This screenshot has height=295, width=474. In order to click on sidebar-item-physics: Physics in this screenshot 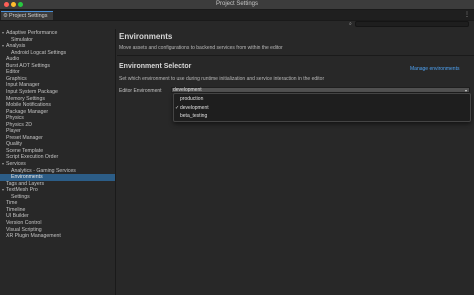, I will do `click(57, 118)`.